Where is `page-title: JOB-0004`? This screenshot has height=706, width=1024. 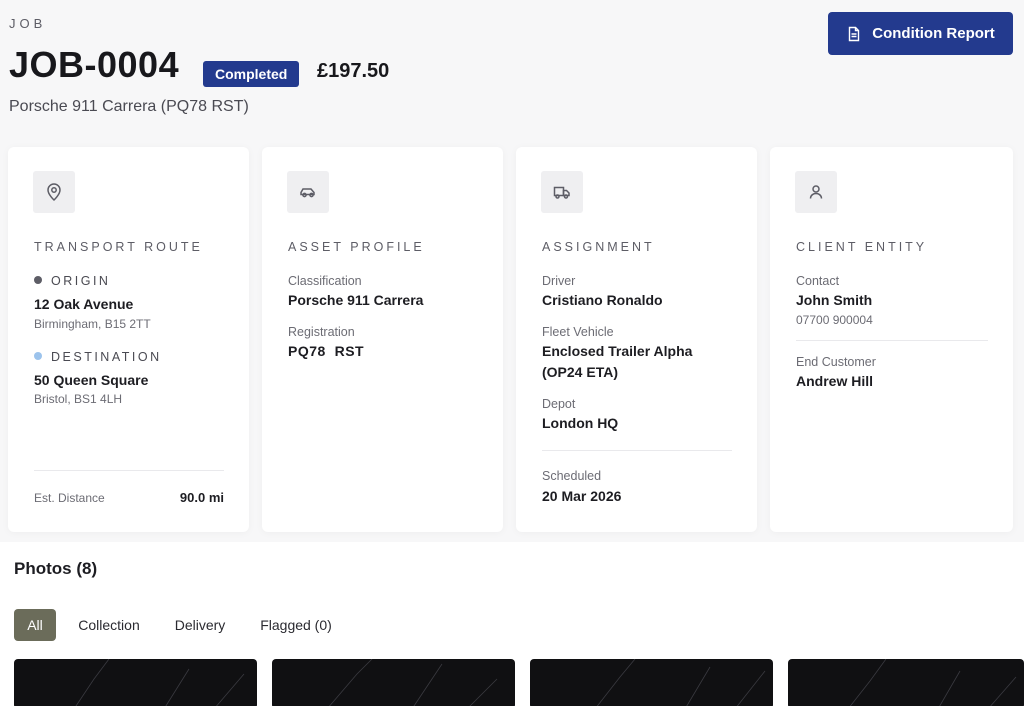
page-title: JOB-0004 is located at coordinates (94, 64).